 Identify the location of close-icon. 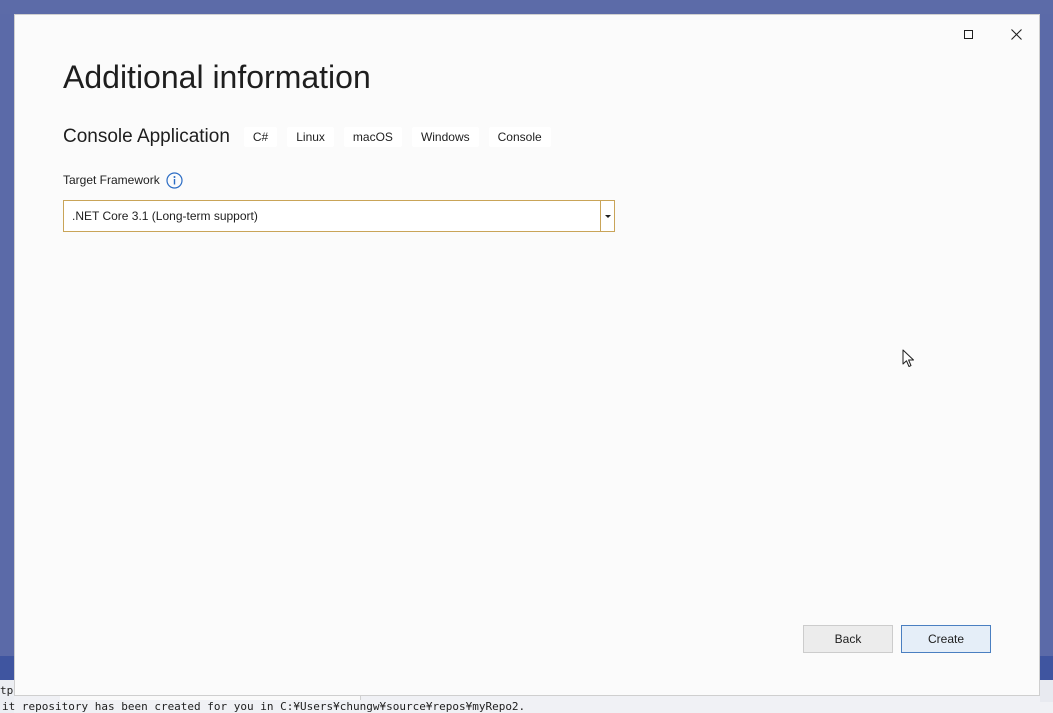
(1016, 34).